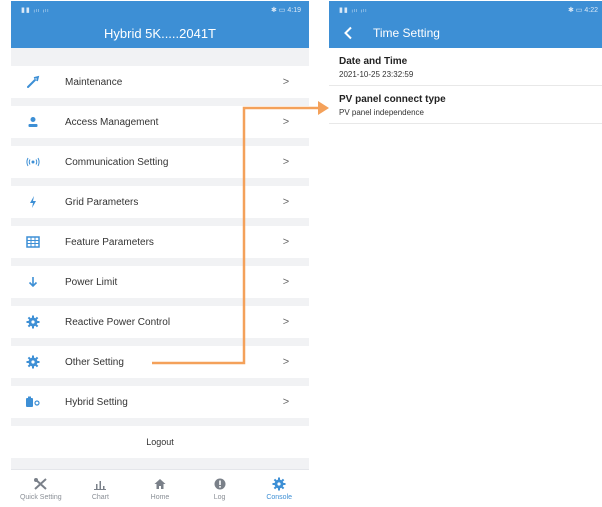 The height and width of the screenshot is (507, 602). What do you see at coordinates (219, 497) in the screenshot?
I see `tab-label: Log` at bounding box center [219, 497].